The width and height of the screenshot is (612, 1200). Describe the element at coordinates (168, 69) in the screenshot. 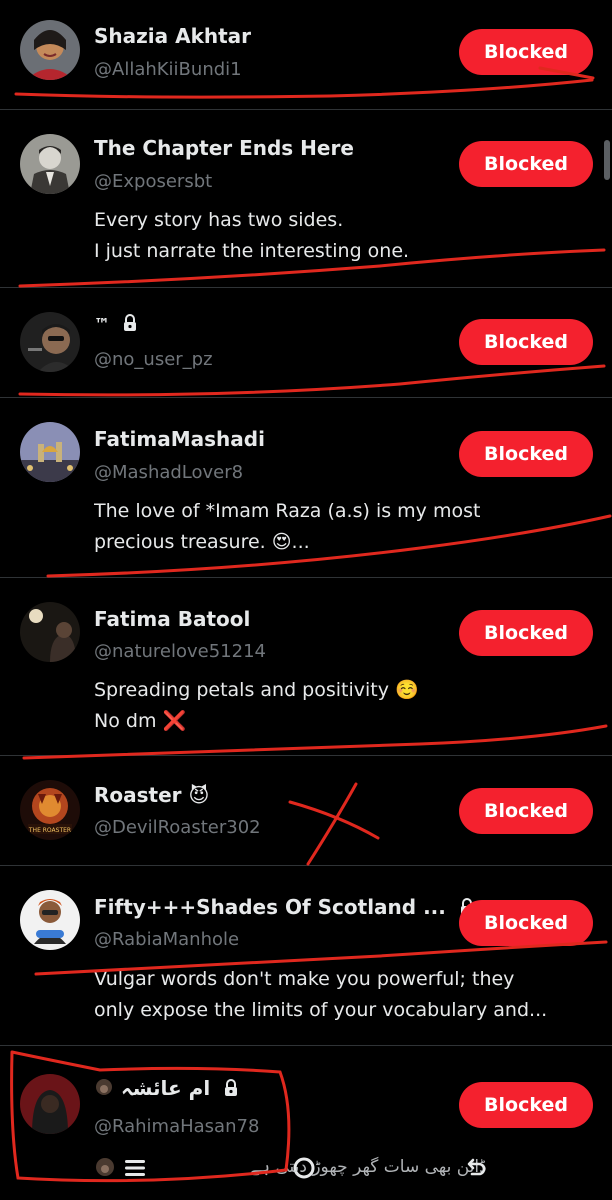

I see `user-handle: @AllahKiiBundi1` at that location.